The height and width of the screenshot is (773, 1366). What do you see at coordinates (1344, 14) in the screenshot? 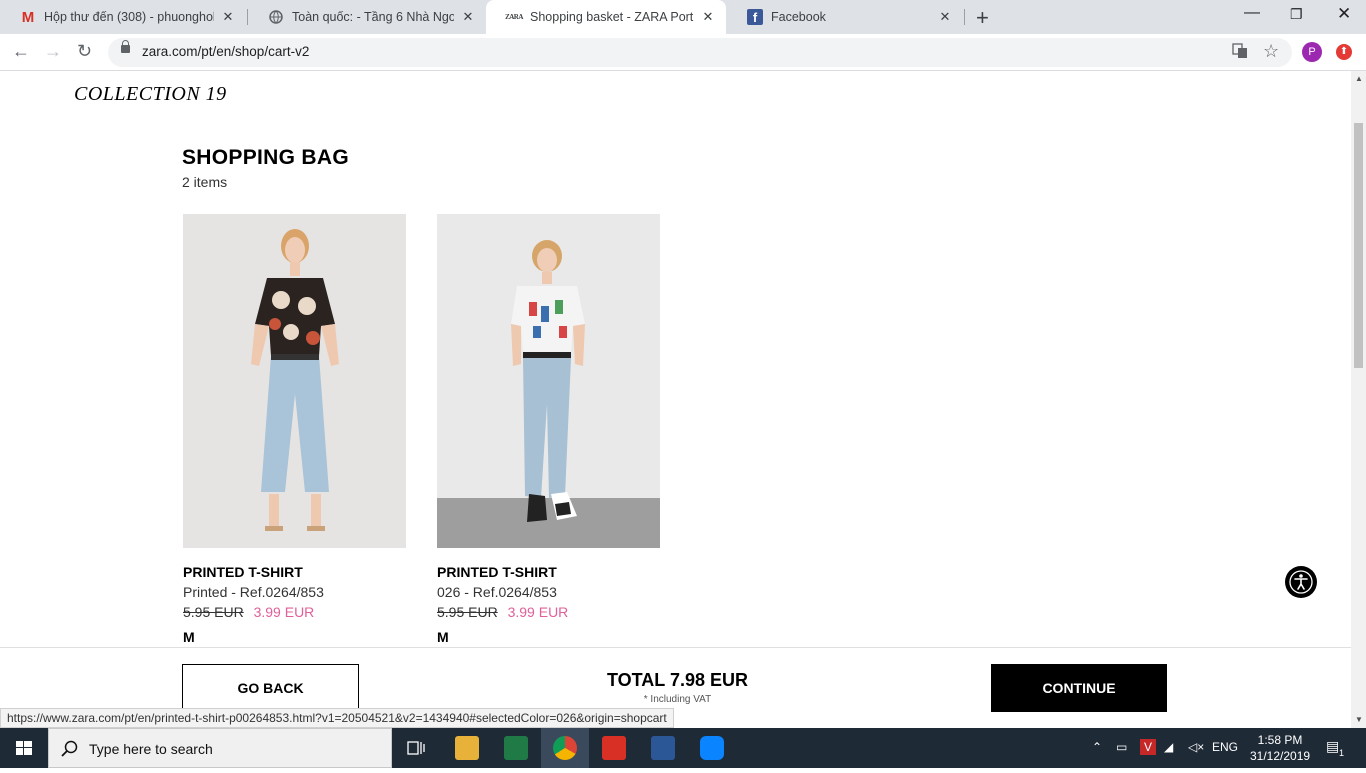
I see `close-window-button: ✕` at bounding box center [1344, 14].